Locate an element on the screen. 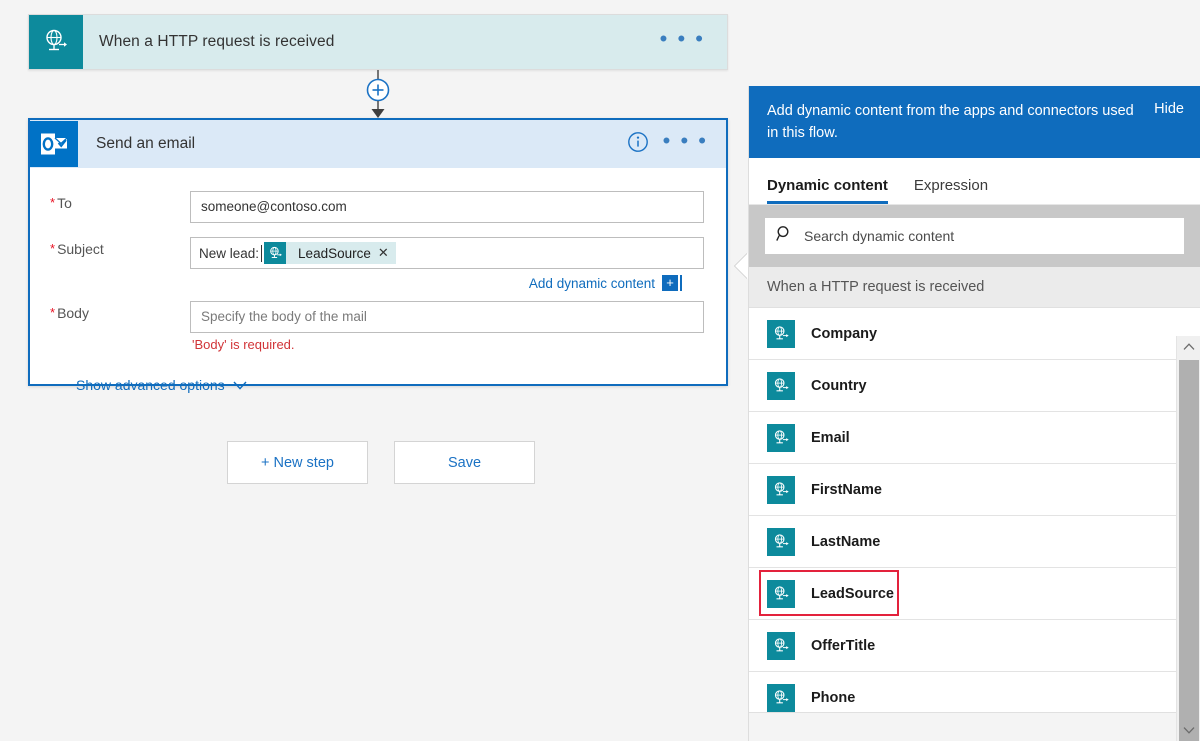 The width and height of the screenshot is (1200, 741). designer-action-buttons: + New step Save is located at coordinates (381, 462).